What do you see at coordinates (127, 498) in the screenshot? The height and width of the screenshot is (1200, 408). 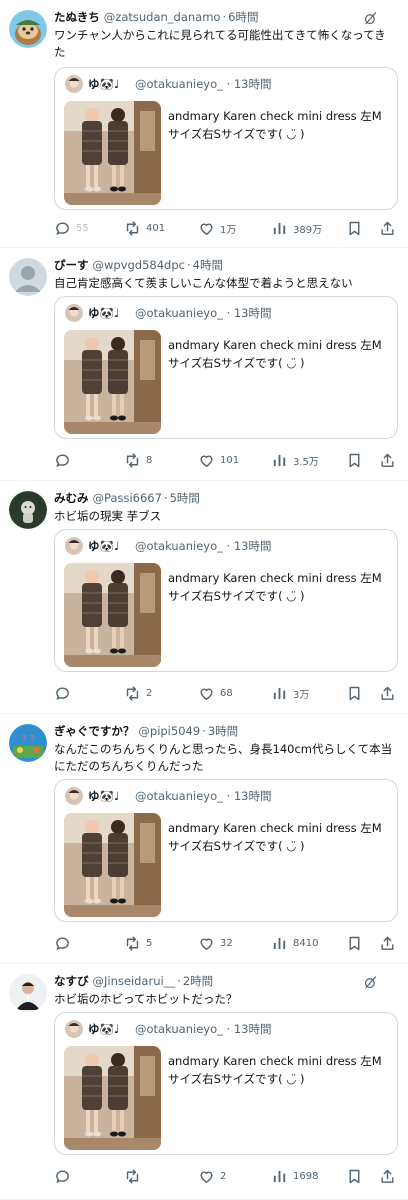 I see `user-handle: @Passi6667` at bounding box center [127, 498].